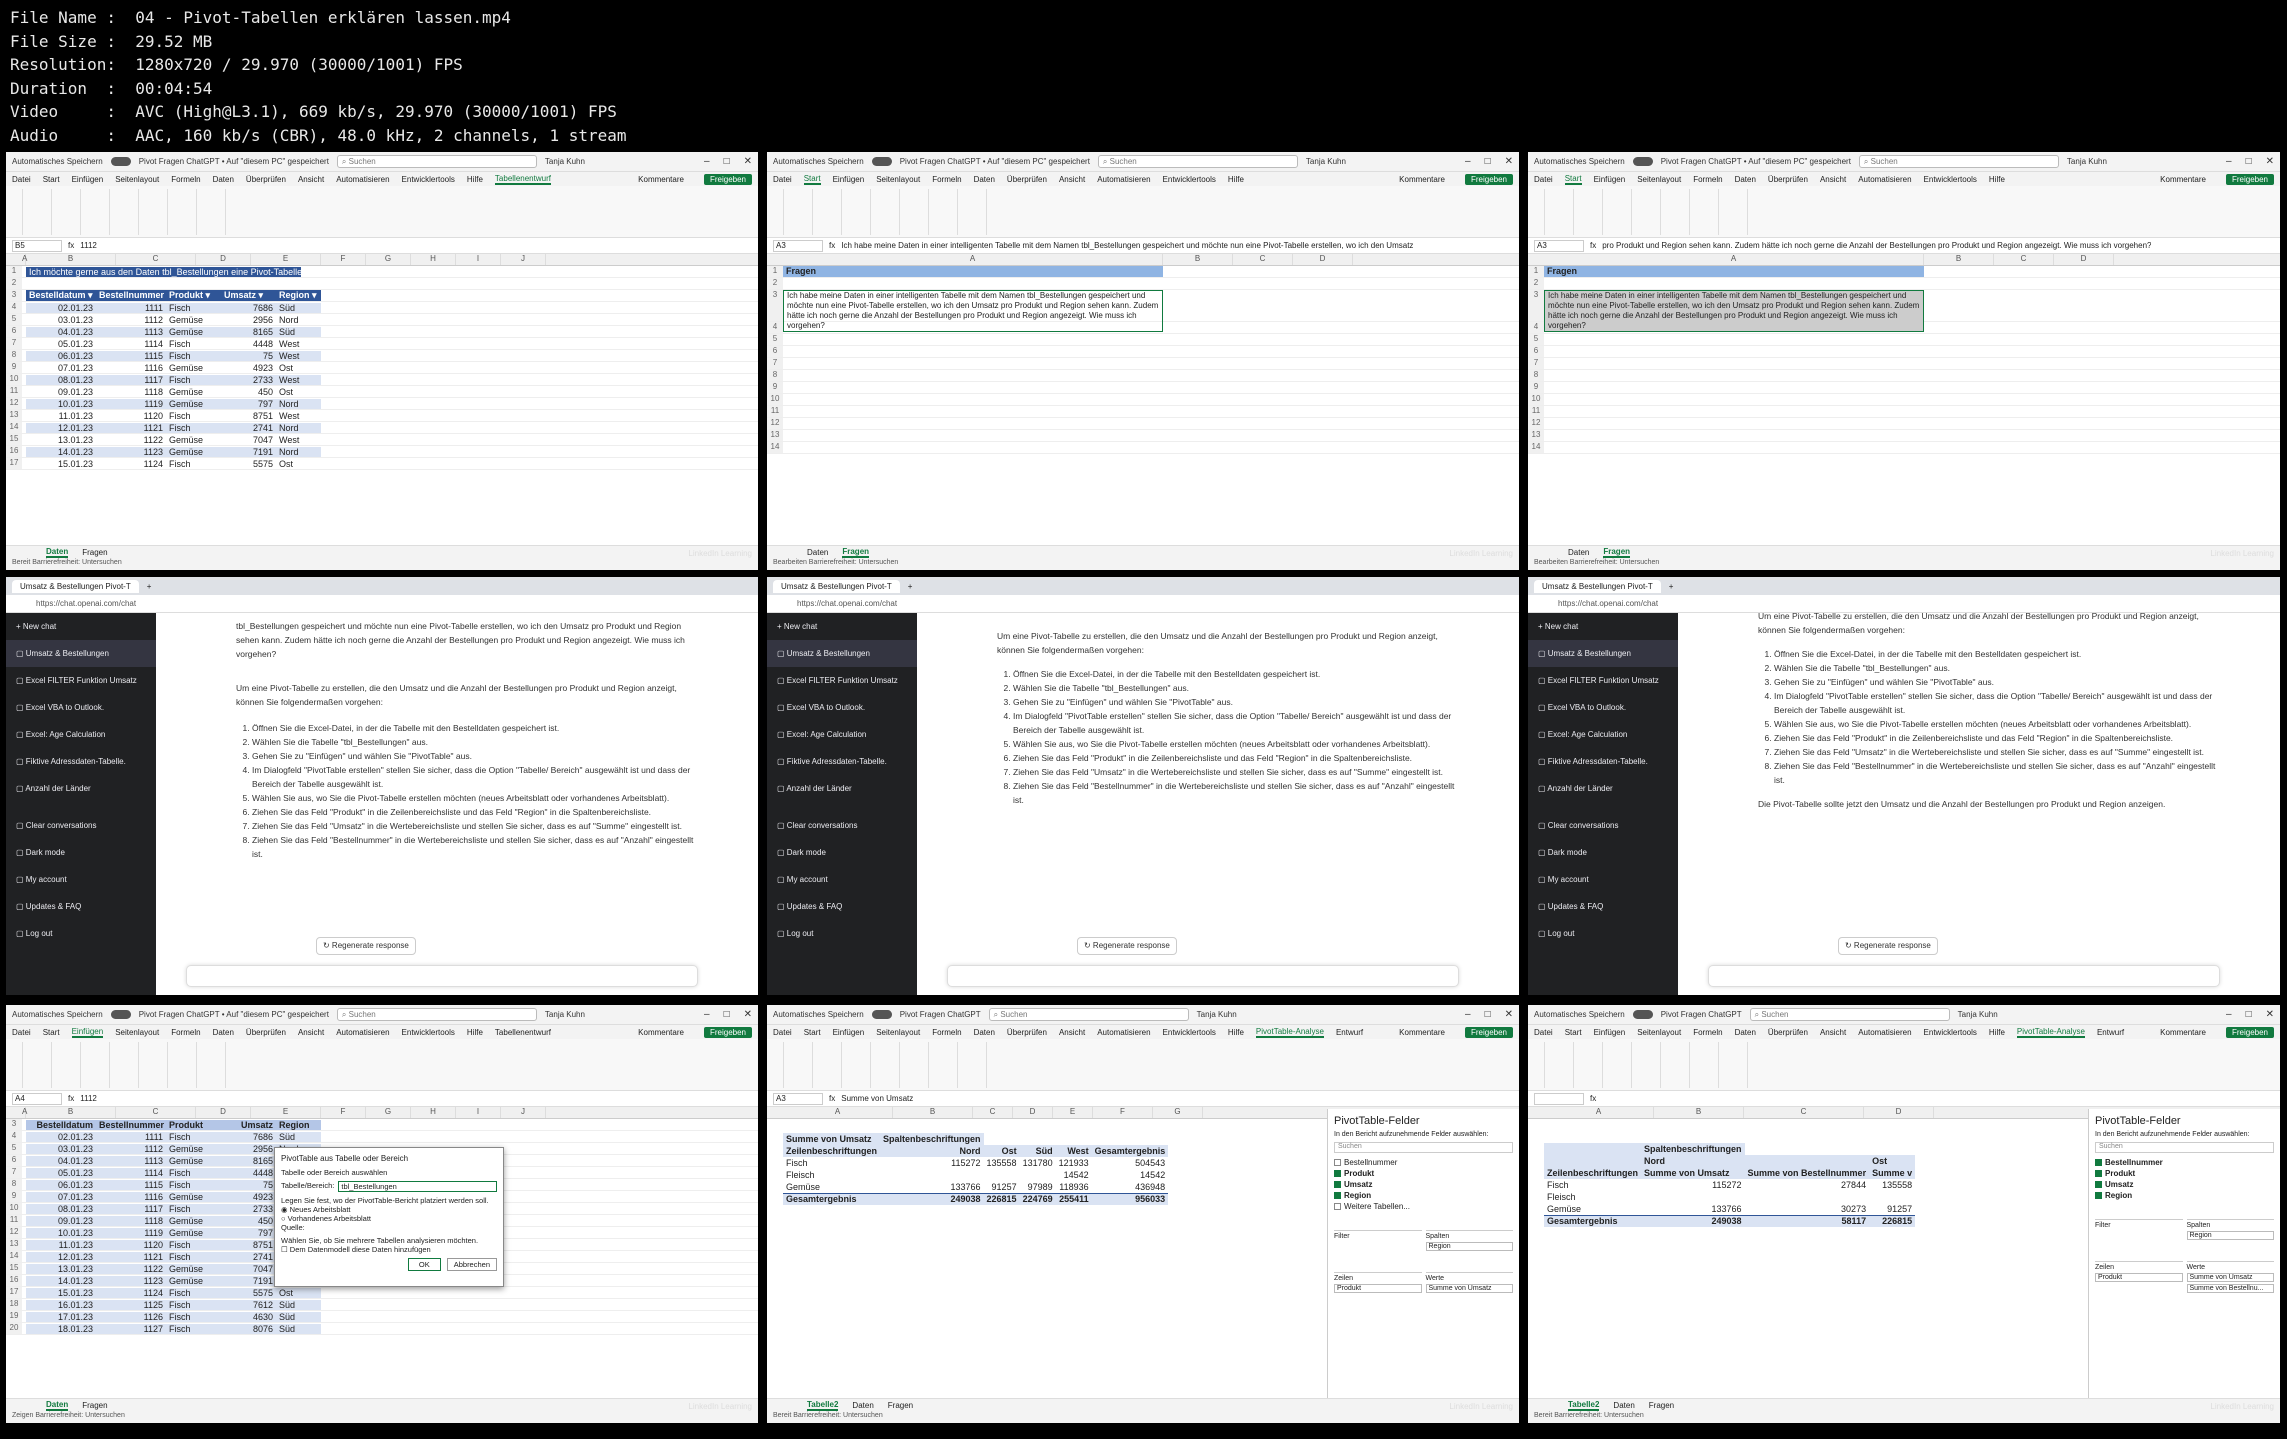  I want to click on table-cell: 1112, so click(131, 1148).